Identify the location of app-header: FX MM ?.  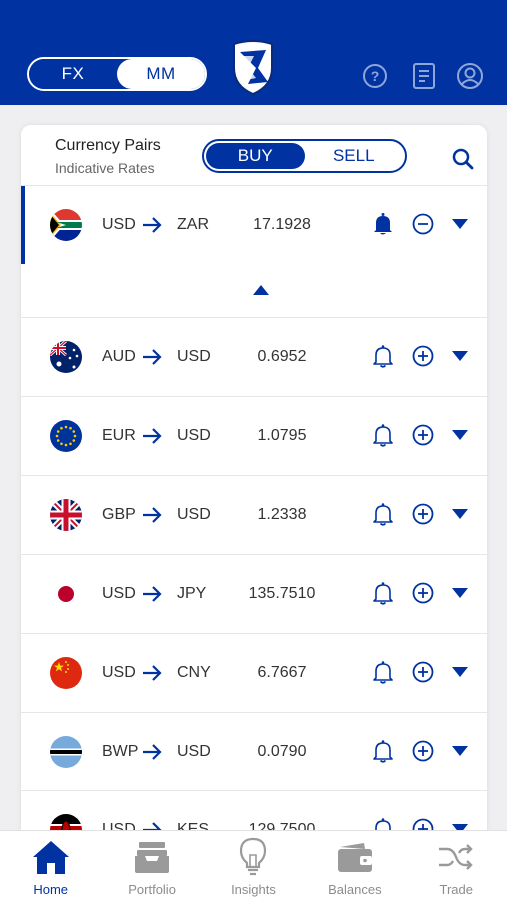
(253, 52).